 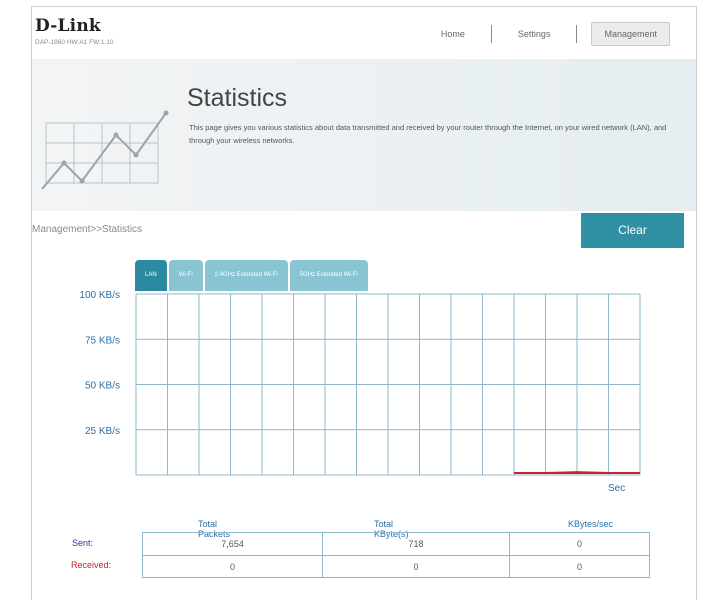 I want to click on nav-management: Management, so click(x=630, y=34).